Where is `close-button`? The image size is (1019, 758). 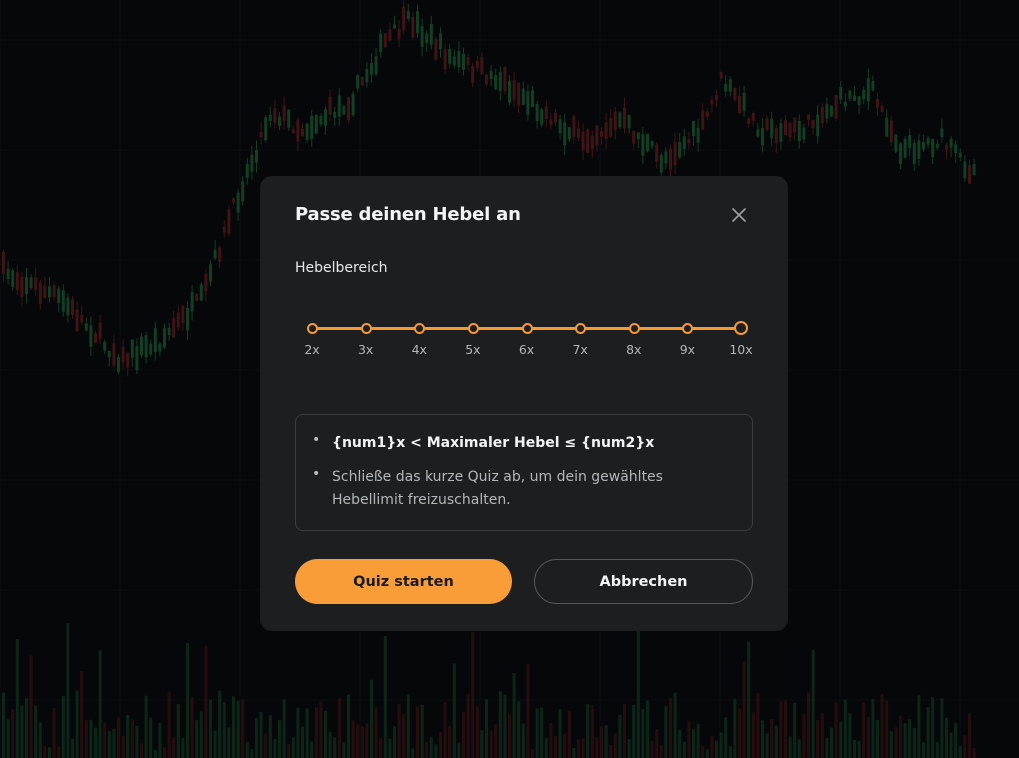
close-button is located at coordinates (739, 215).